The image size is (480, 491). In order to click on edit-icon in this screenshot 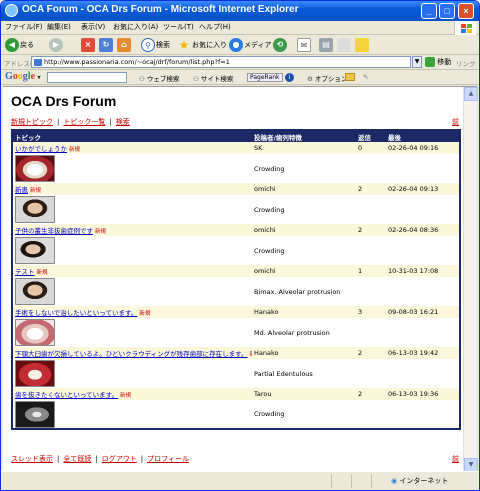, I will do `click(344, 45)`.